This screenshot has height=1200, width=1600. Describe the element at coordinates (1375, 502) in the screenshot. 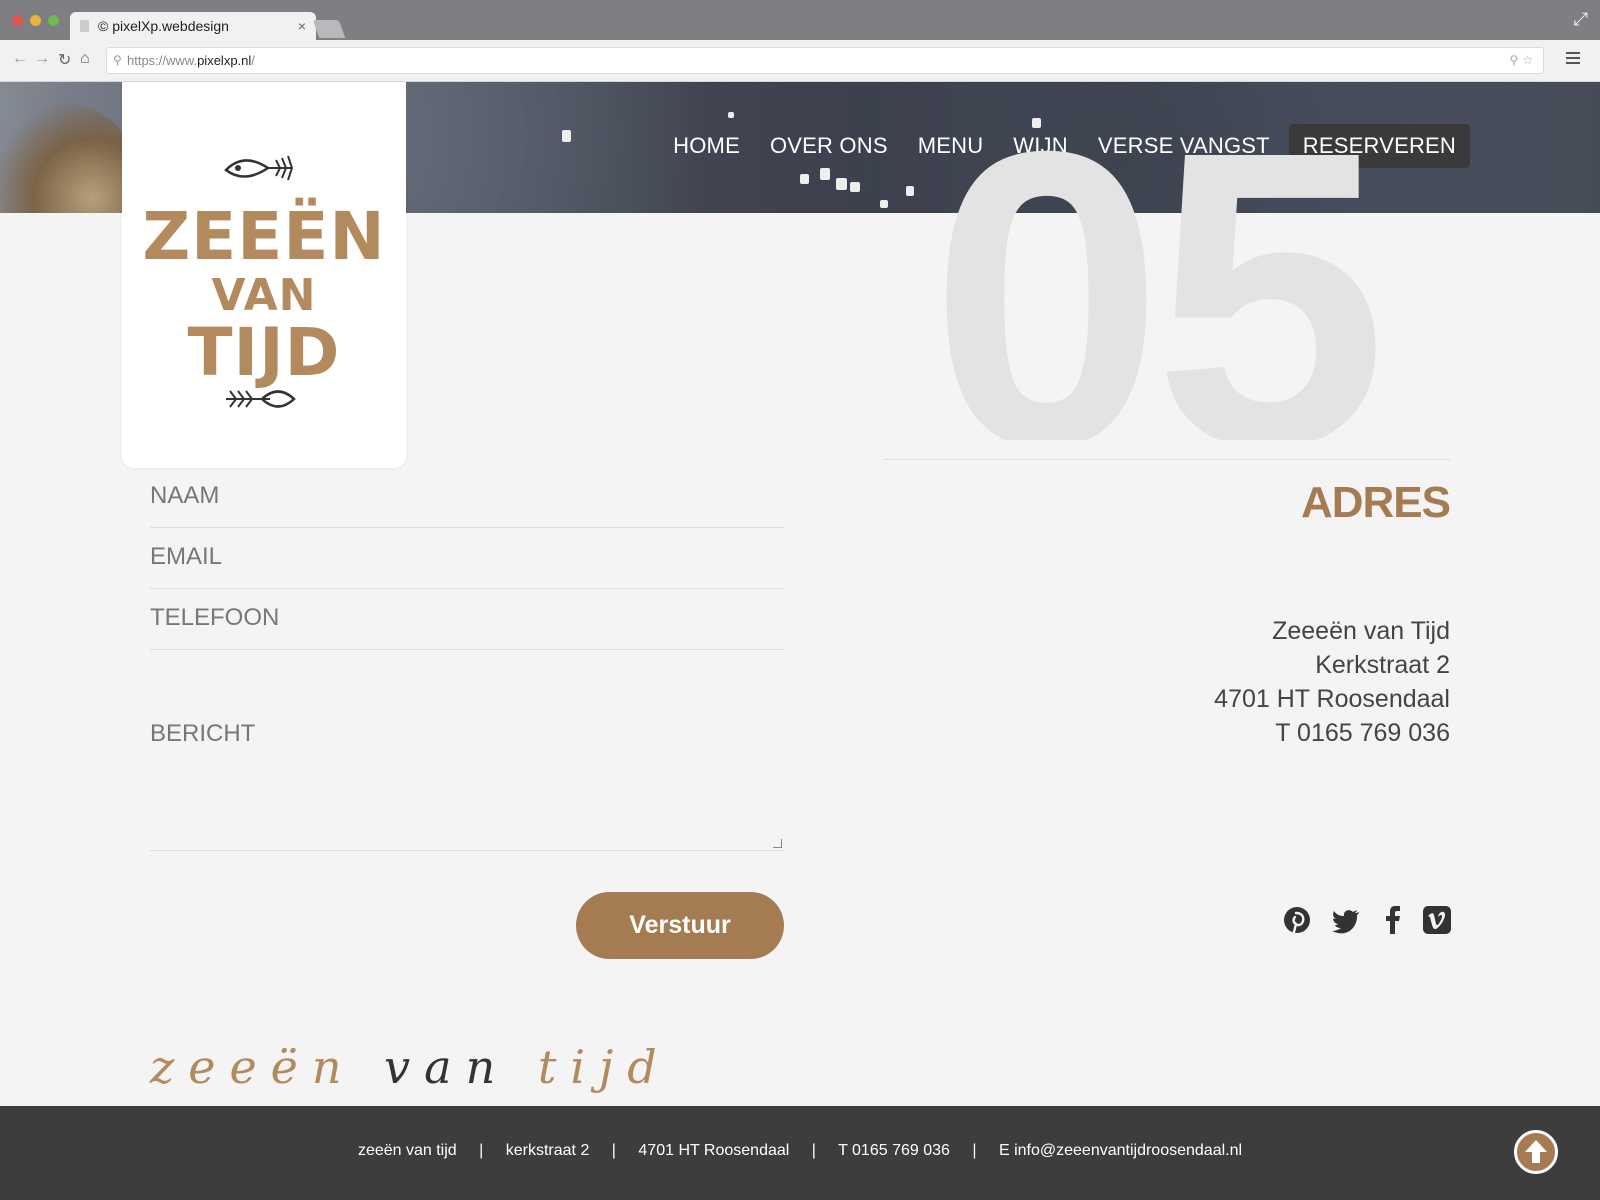

I see `section-title: ADRES` at that location.